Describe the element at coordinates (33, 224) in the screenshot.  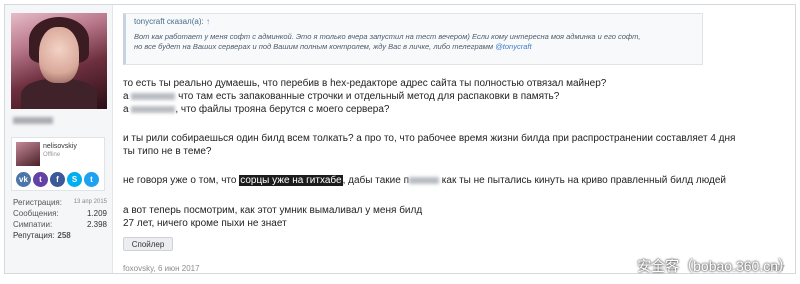
I see `stat-label: Симпатии:` at that location.